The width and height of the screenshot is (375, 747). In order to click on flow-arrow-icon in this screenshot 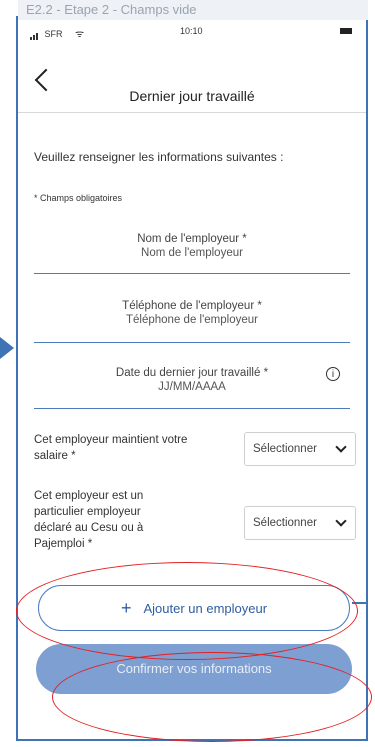, I will do `click(7, 348)`.